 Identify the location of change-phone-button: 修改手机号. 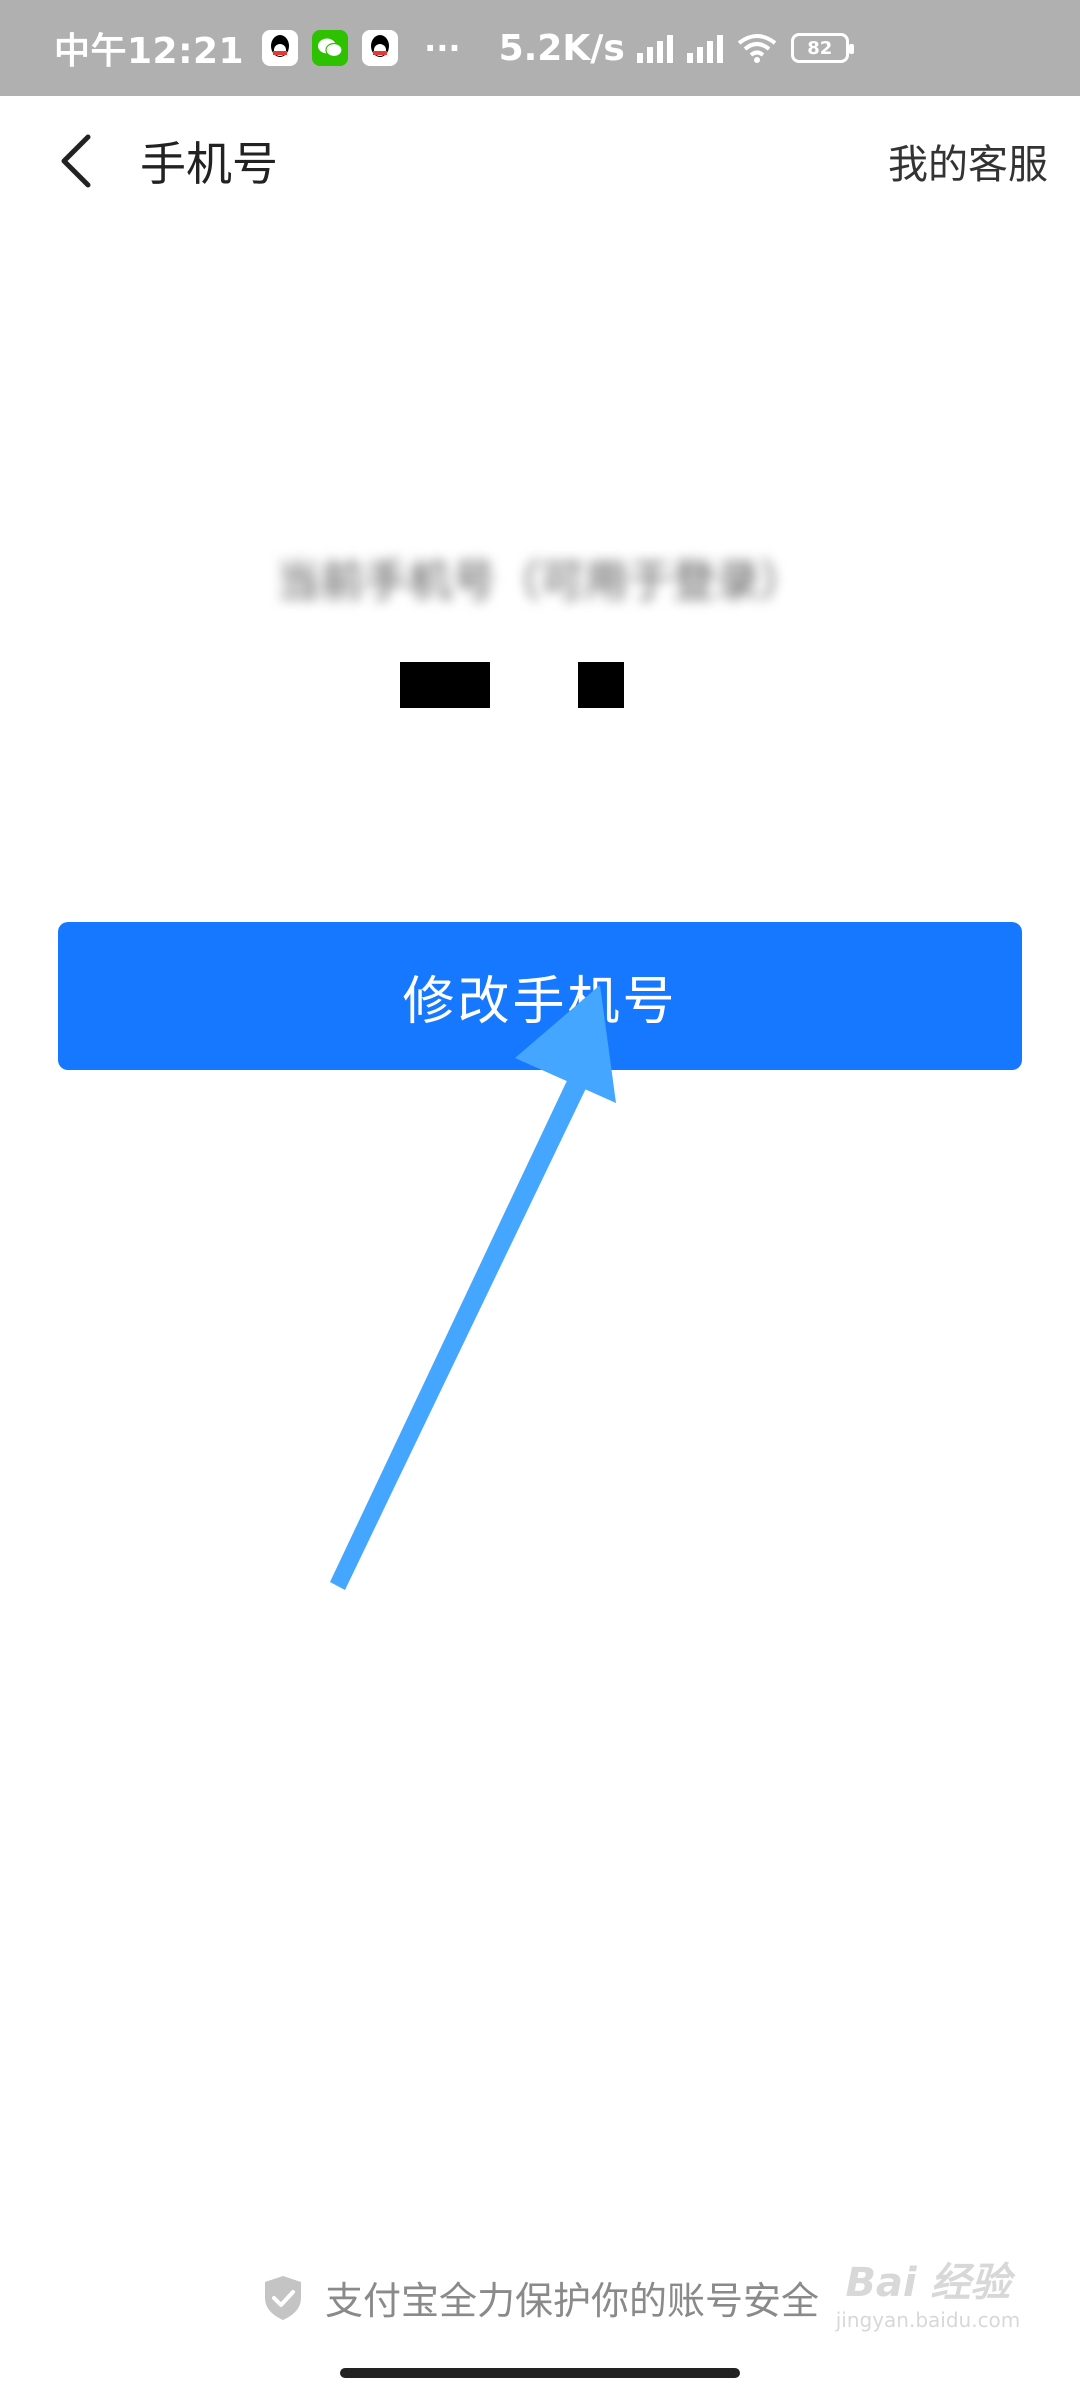
(540, 996).